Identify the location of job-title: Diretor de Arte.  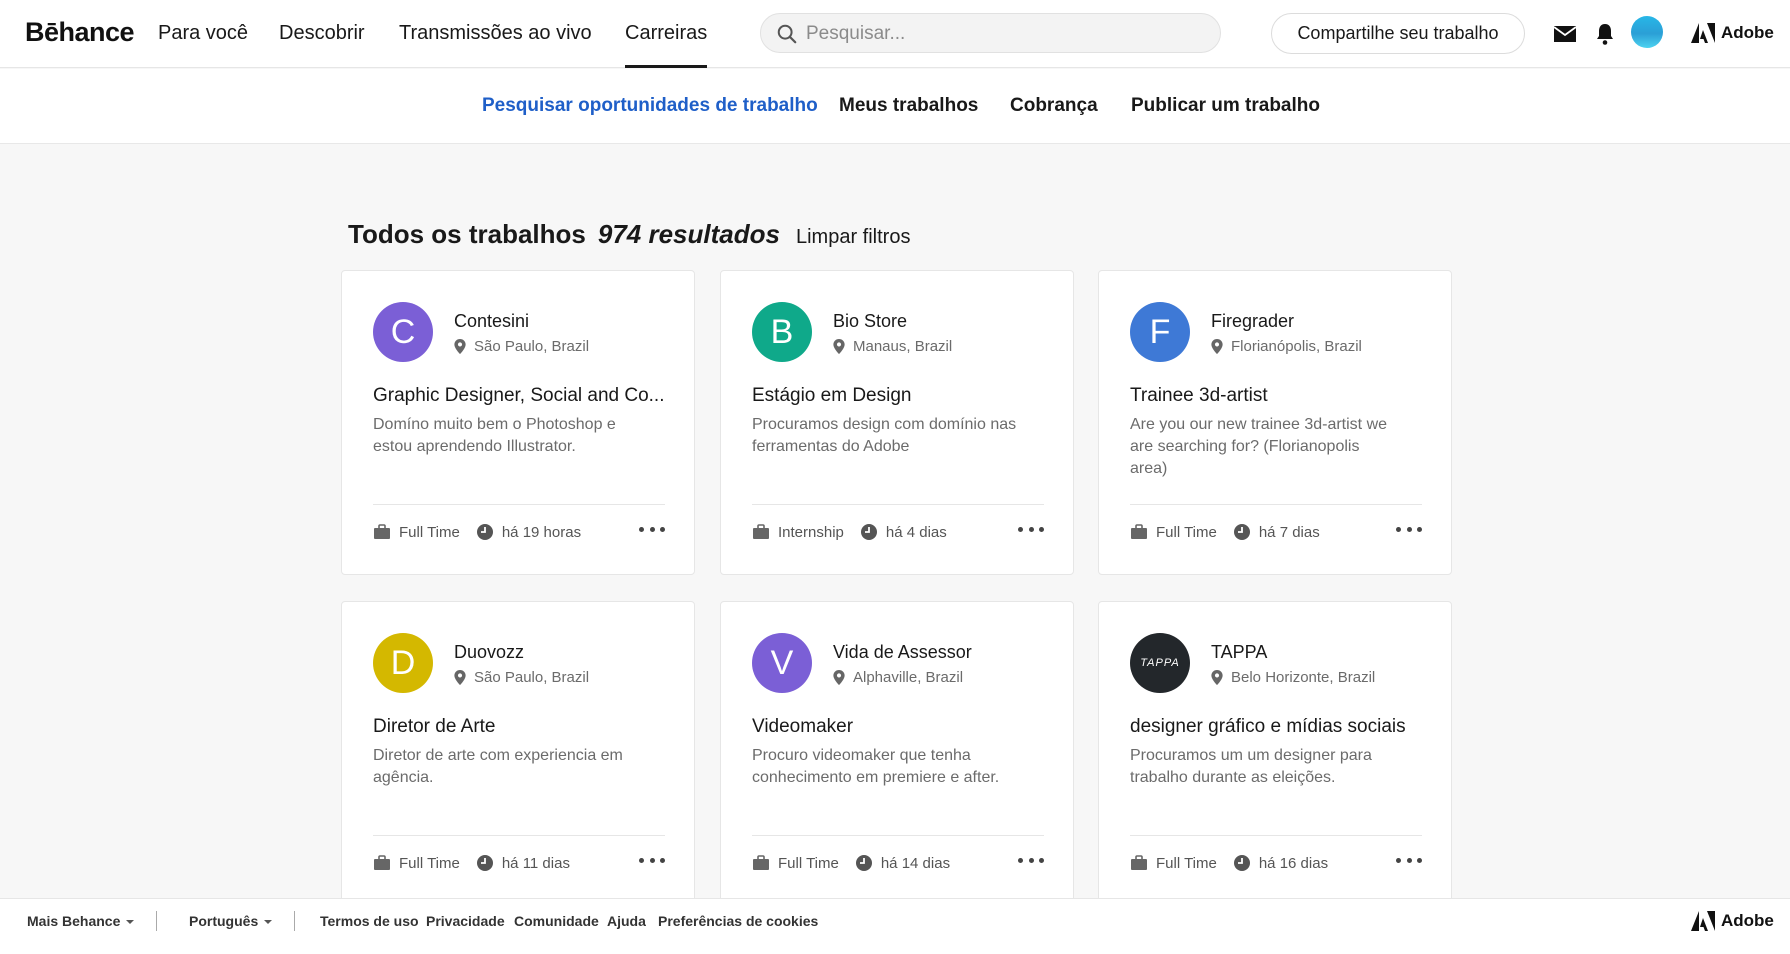
(523, 727).